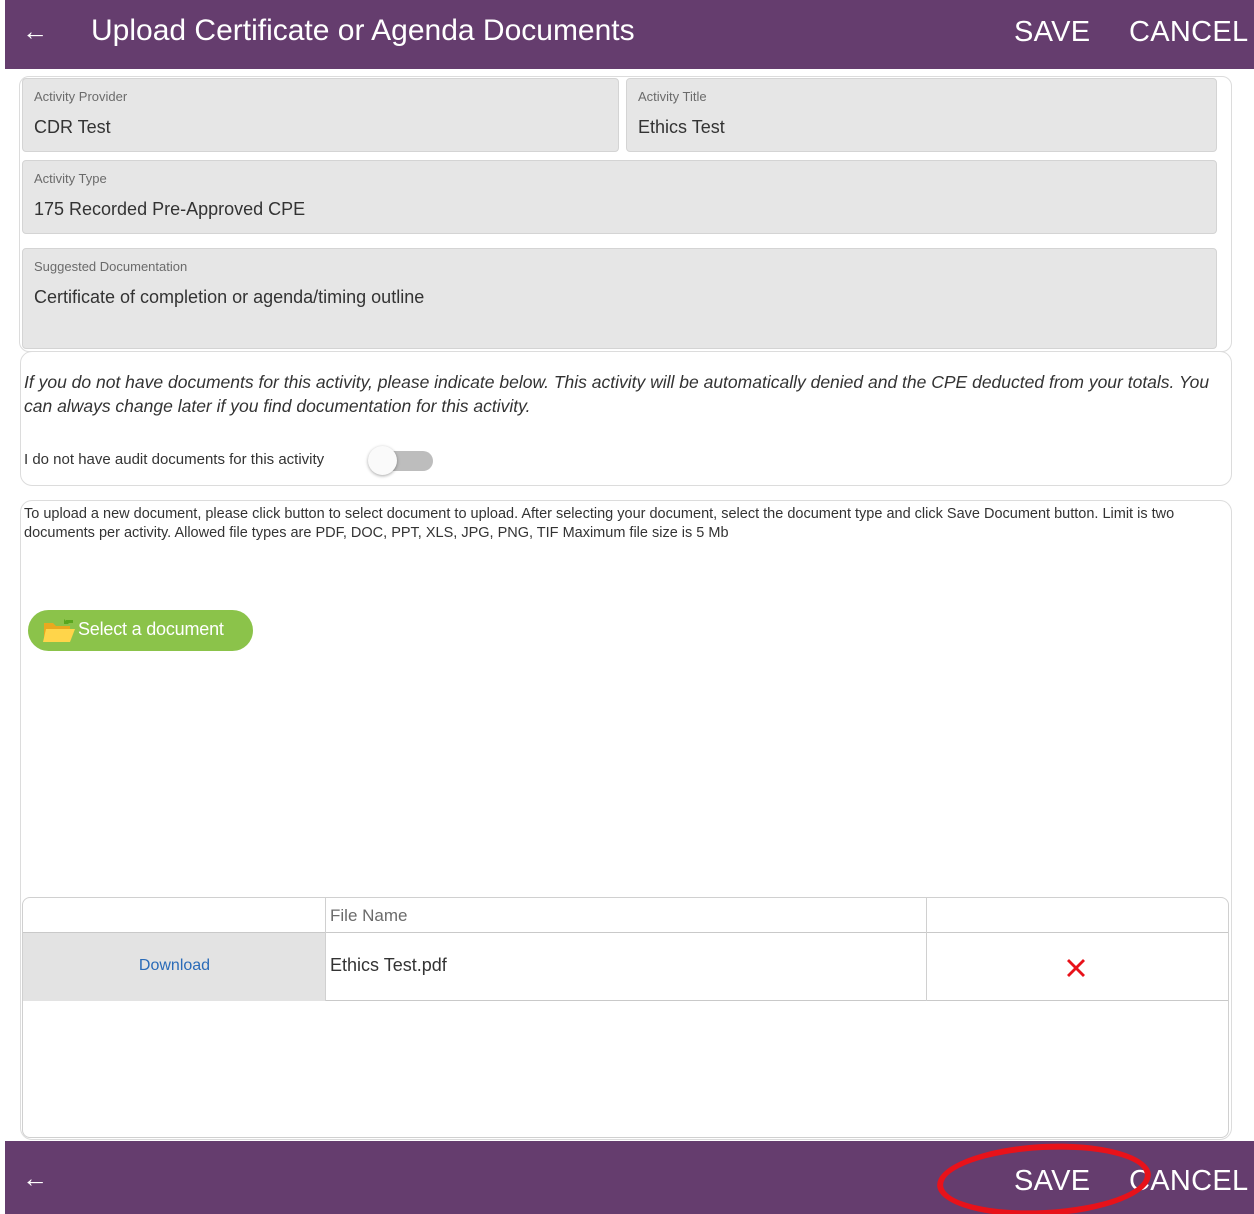  I want to click on activity-title-field: Activity Title Ethics Test, so click(921, 115).